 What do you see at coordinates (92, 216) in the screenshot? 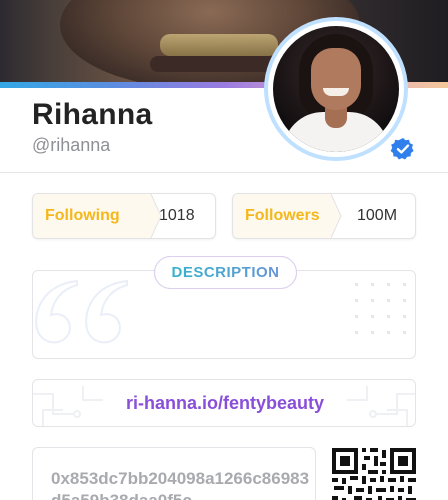
I see `following-label: Following` at bounding box center [92, 216].